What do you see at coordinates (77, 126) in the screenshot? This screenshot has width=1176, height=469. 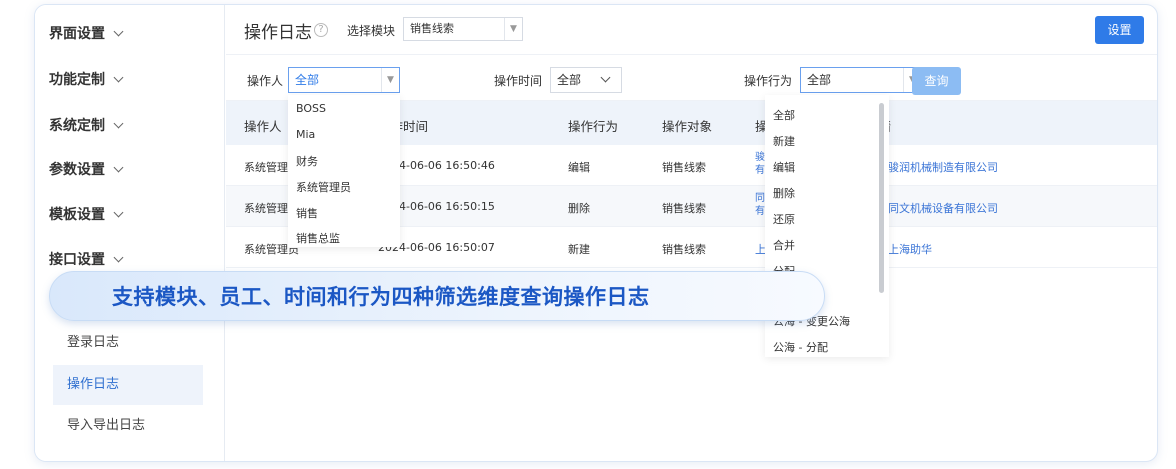 I see `sidebar-group-label: 系统定制` at bounding box center [77, 126].